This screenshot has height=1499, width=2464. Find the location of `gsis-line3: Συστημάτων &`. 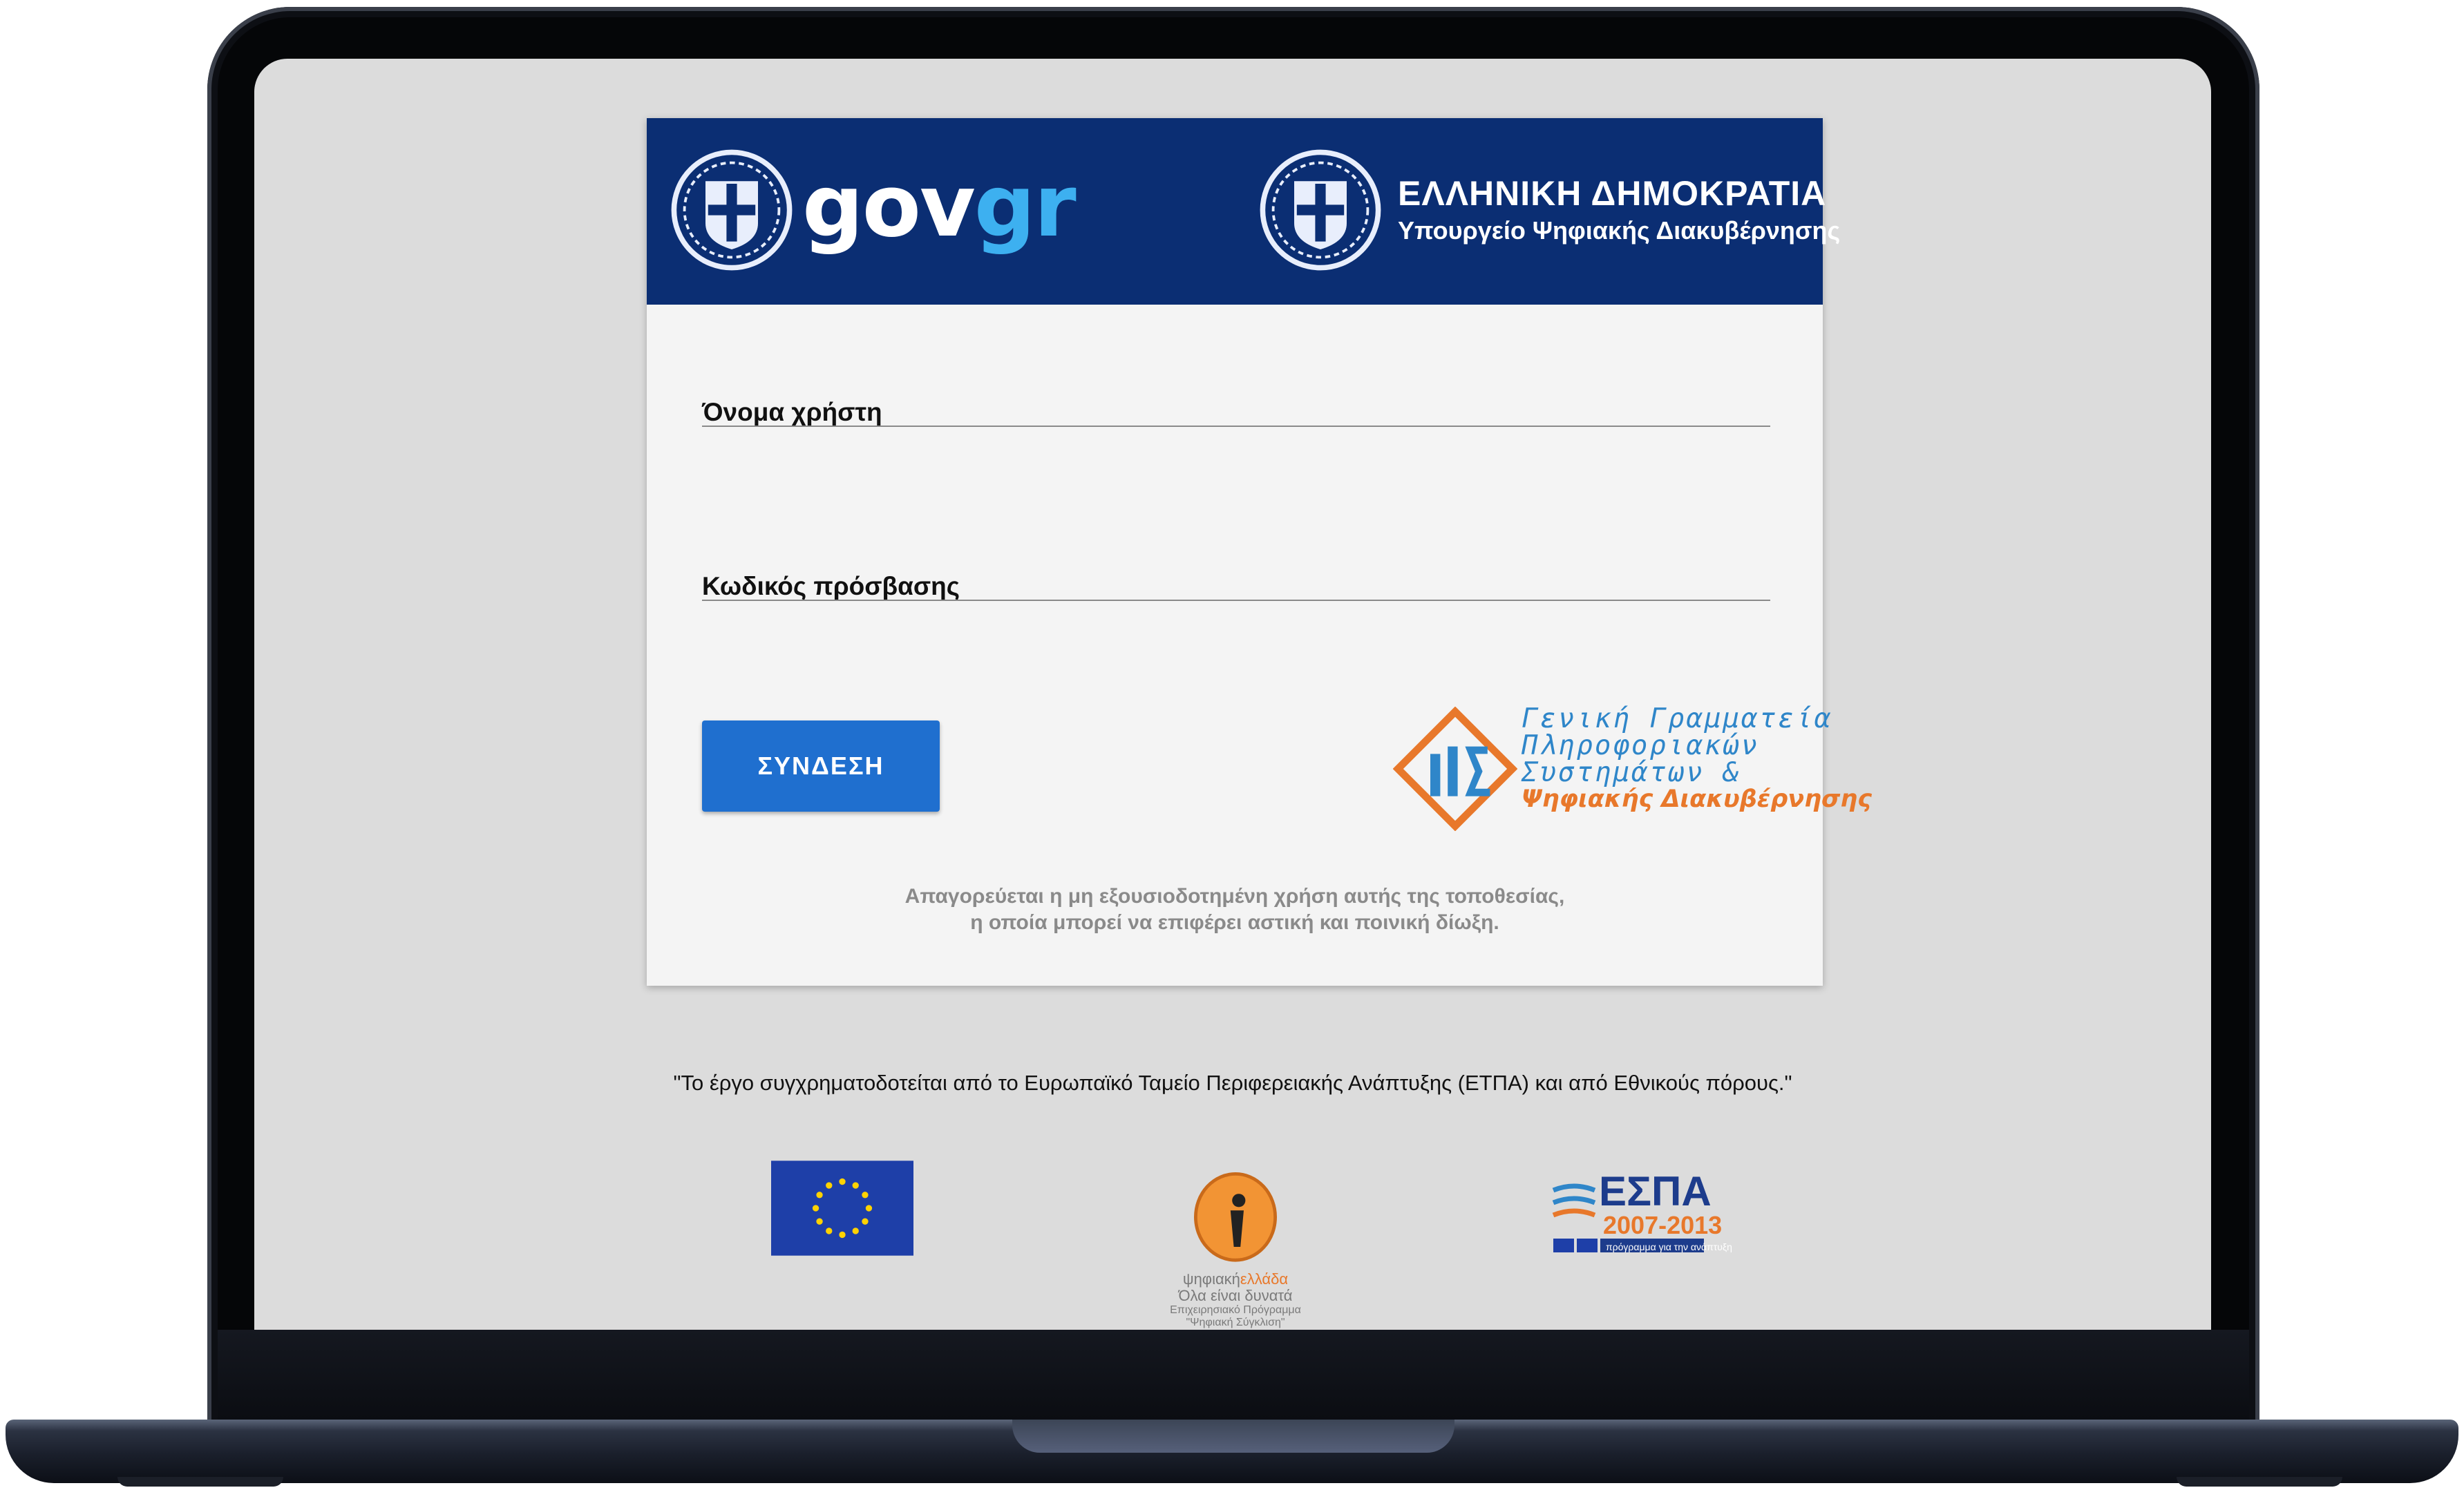

gsis-line3: Συστημάτων & is located at coordinates (1631, 772).